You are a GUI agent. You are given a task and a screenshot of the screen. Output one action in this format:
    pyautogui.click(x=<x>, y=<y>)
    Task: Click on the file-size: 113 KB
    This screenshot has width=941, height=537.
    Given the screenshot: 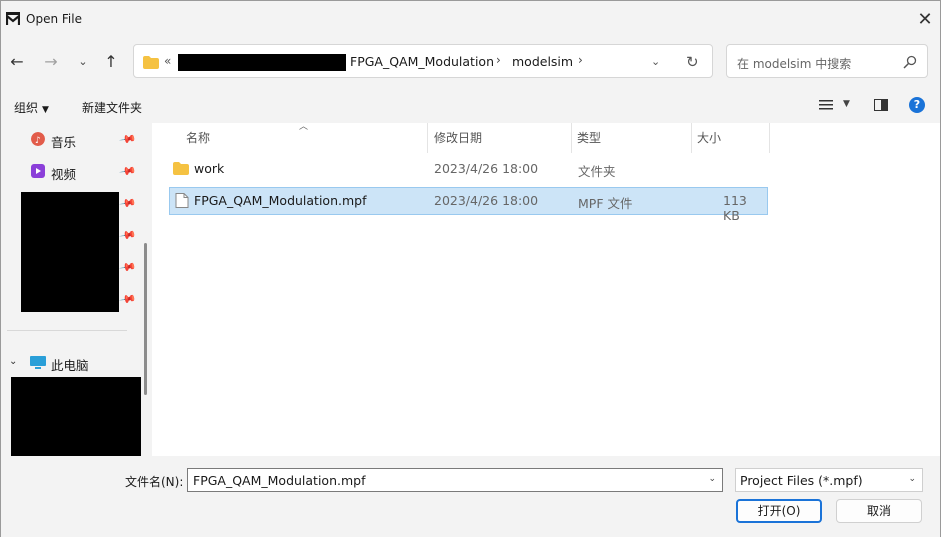 What is the action you would take?
    pyautogui.click(x=735, y=208)
    